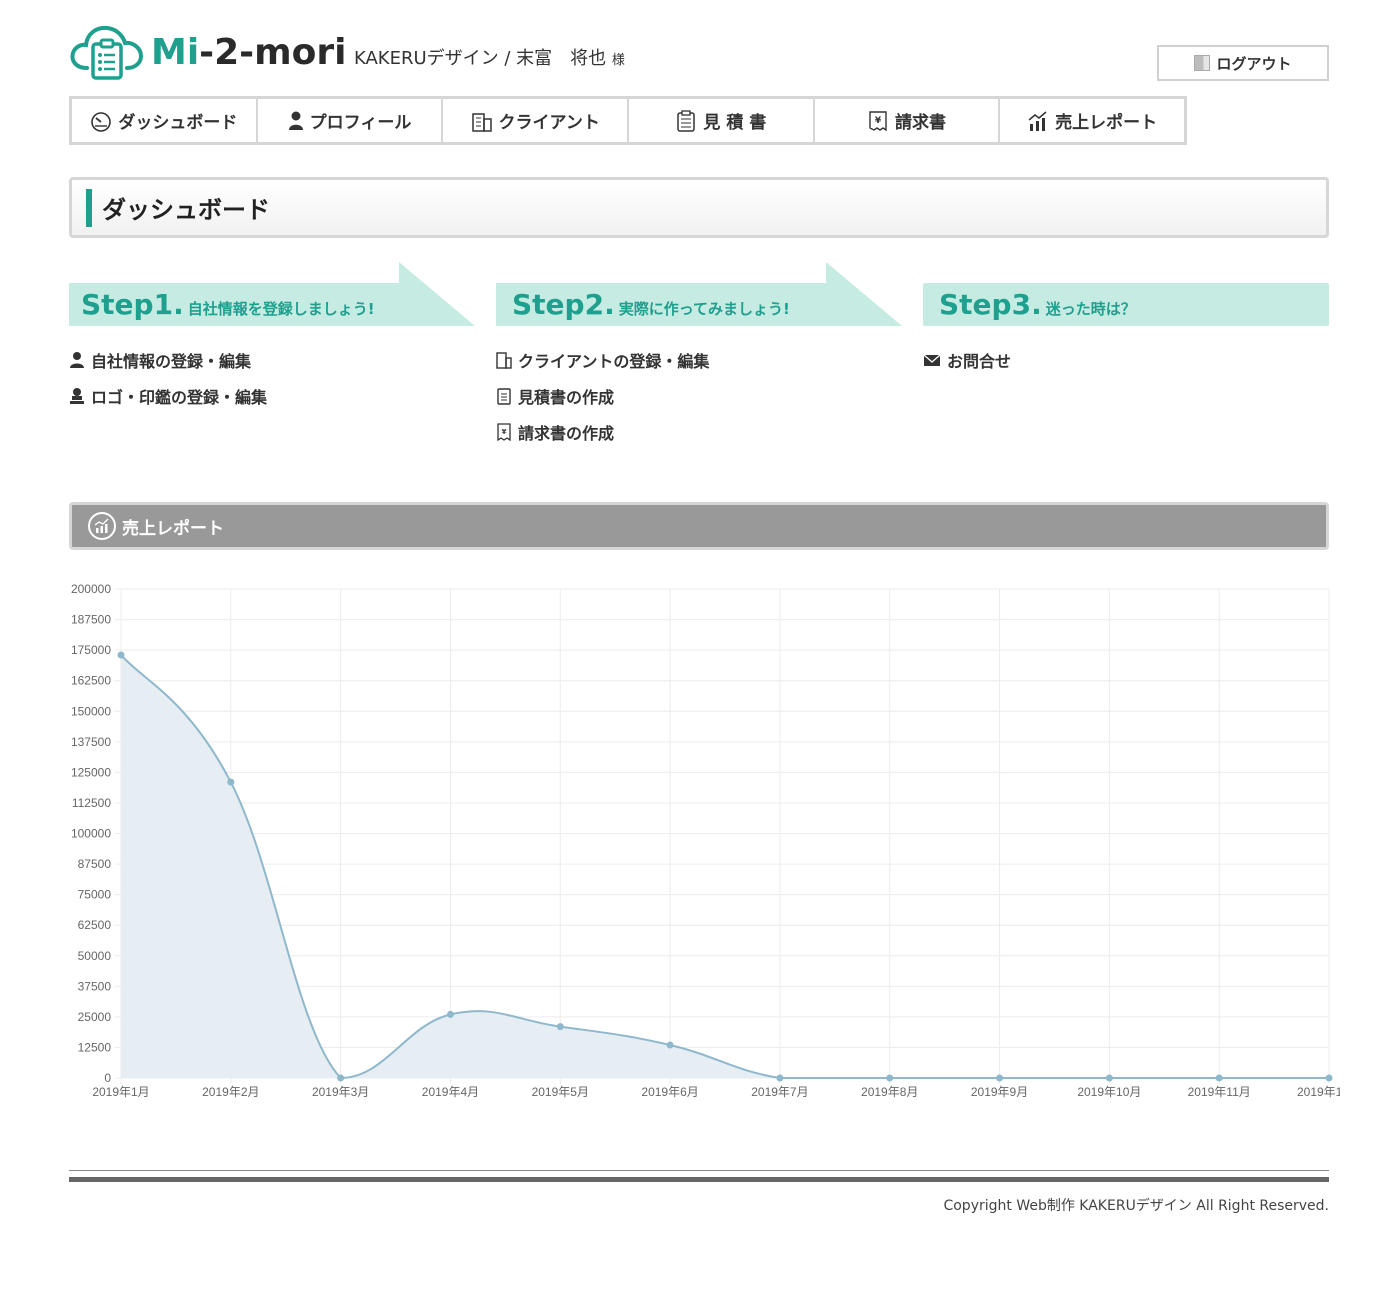 This screenshot has height=1297, width=1400. I want to click on user-company: KAKERUデザイン / 末富 将也, so click(480, 58).